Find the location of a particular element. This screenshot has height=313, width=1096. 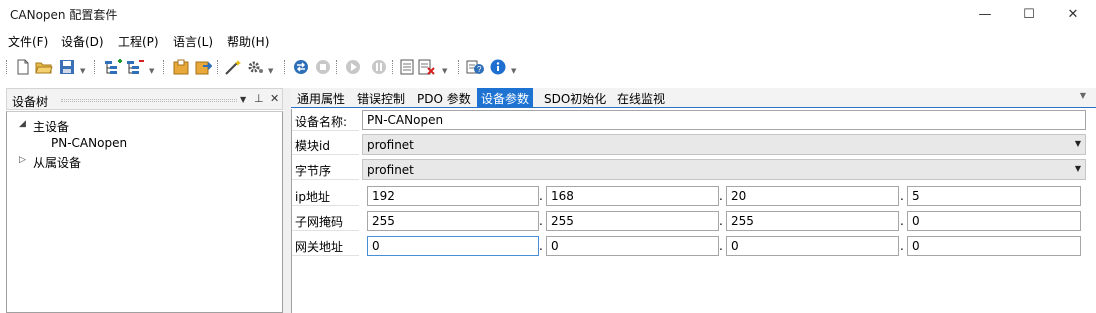

close-button: ✕ is located at coordinates (1073, 14).